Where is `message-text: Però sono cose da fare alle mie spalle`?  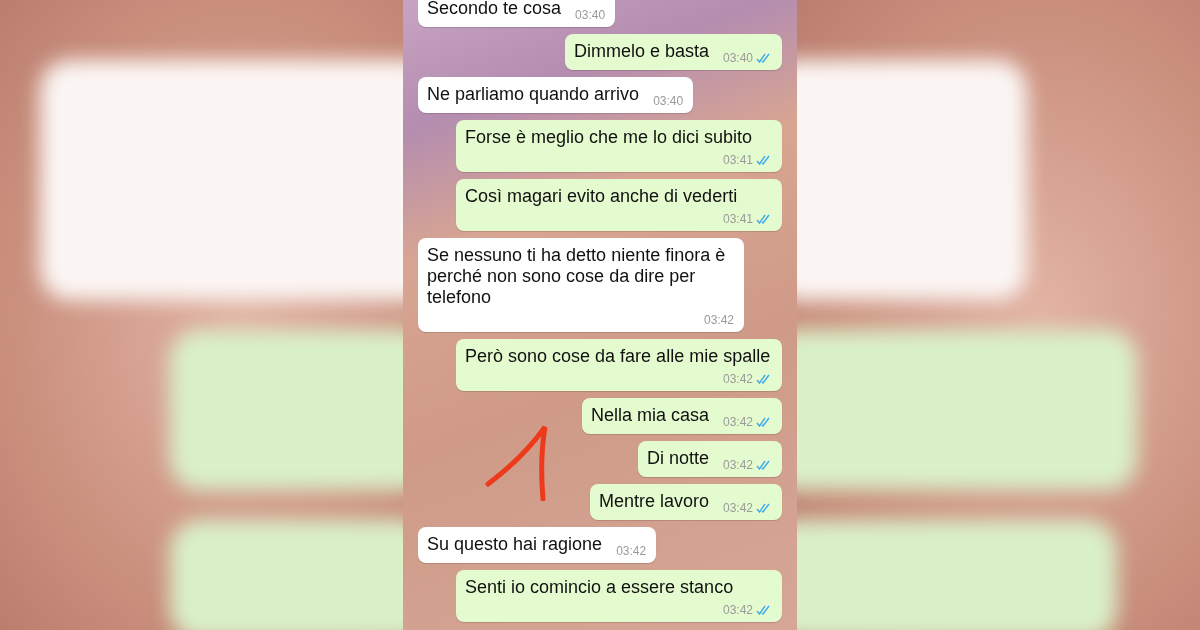 message-text: Però sono cose da fare alle mie spalle is located at coordinates (618, 357).